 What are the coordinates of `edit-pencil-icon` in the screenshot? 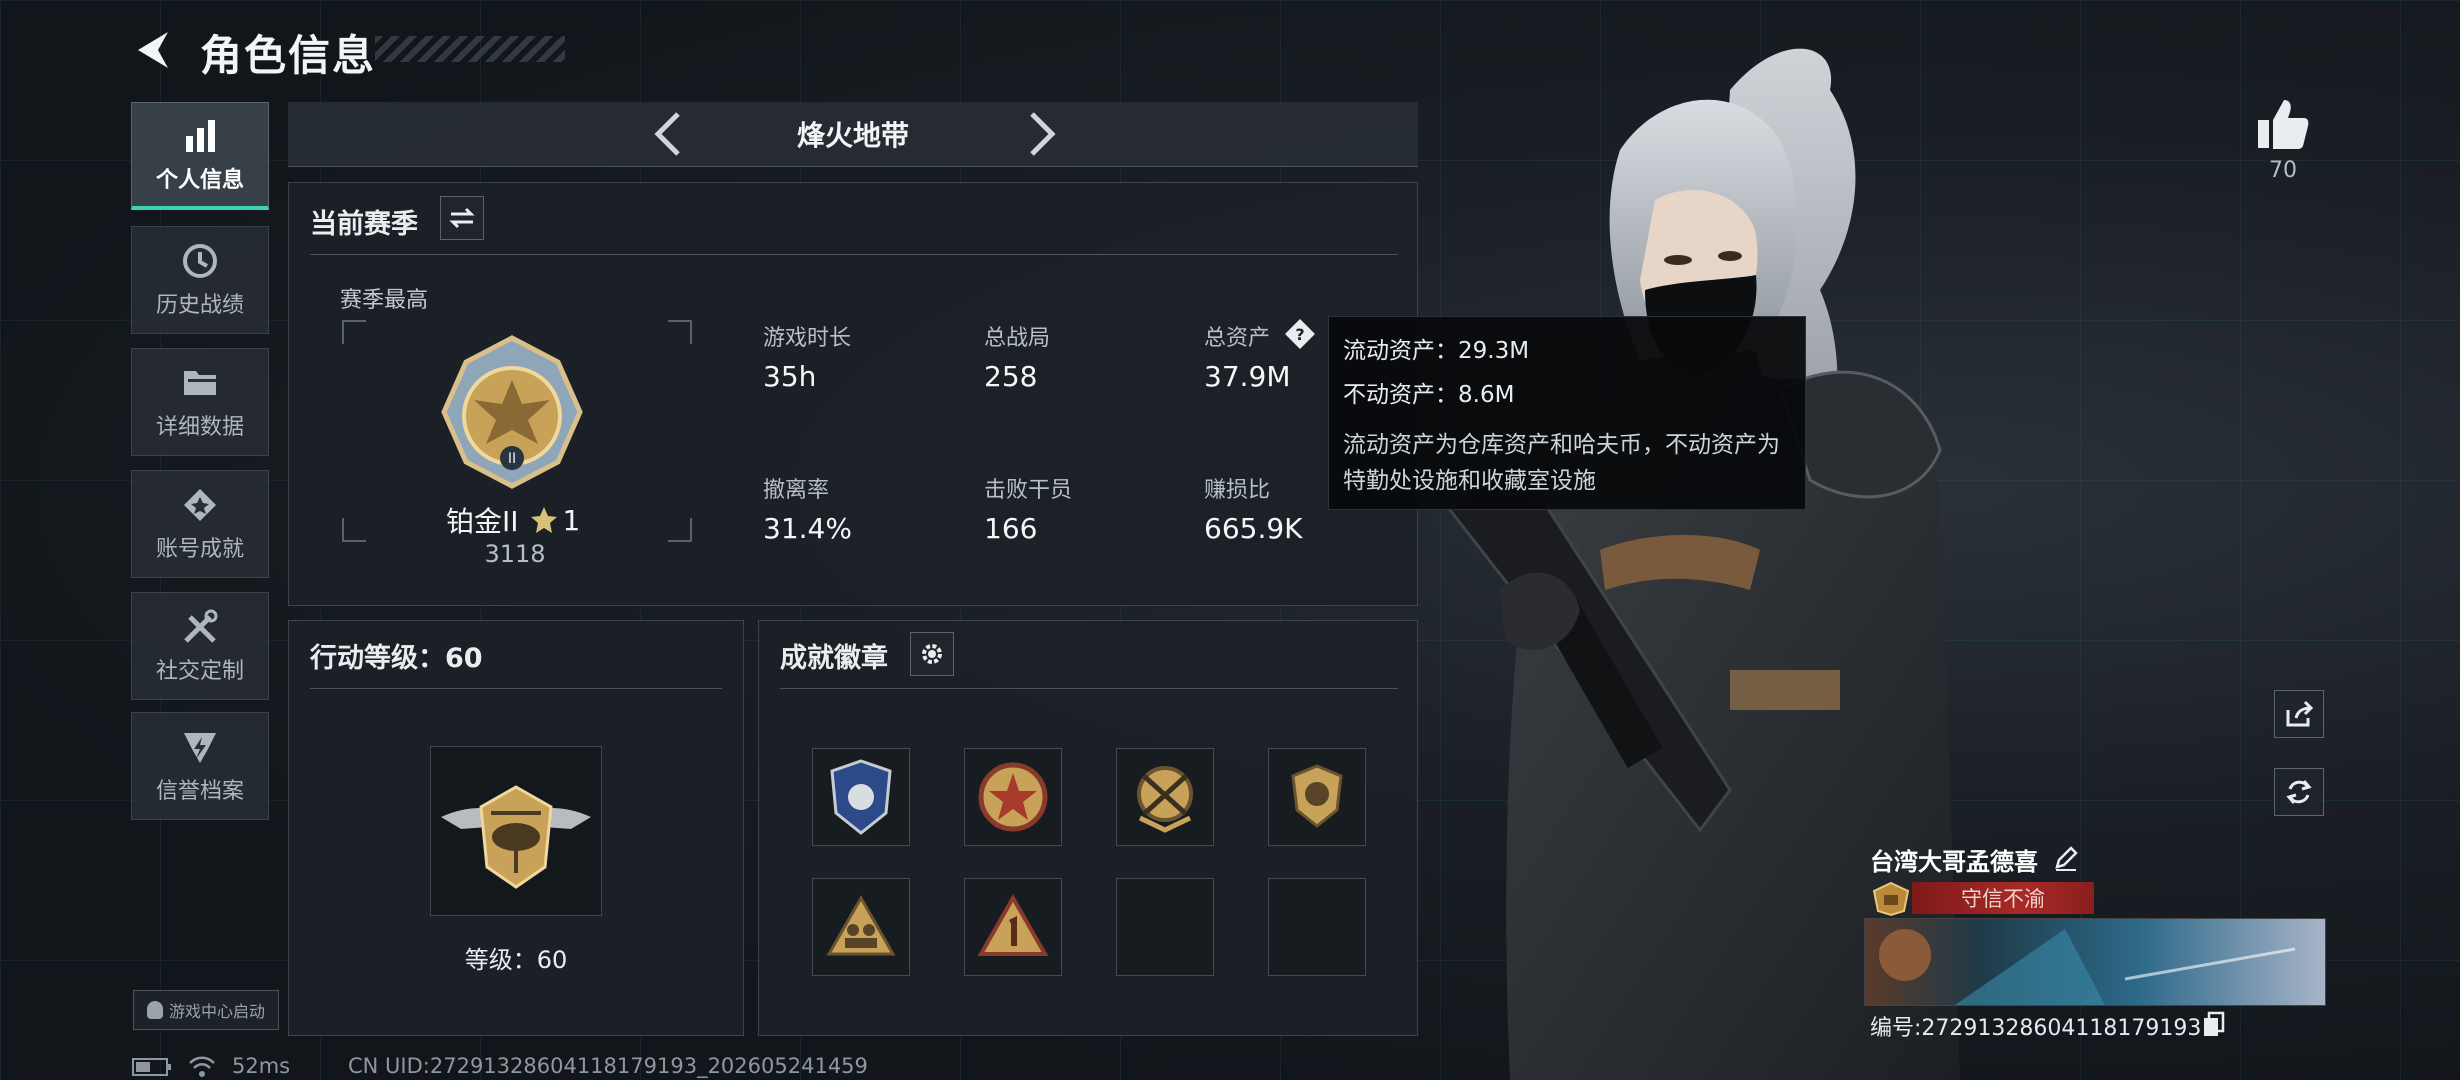 It's located at (2066, 858).